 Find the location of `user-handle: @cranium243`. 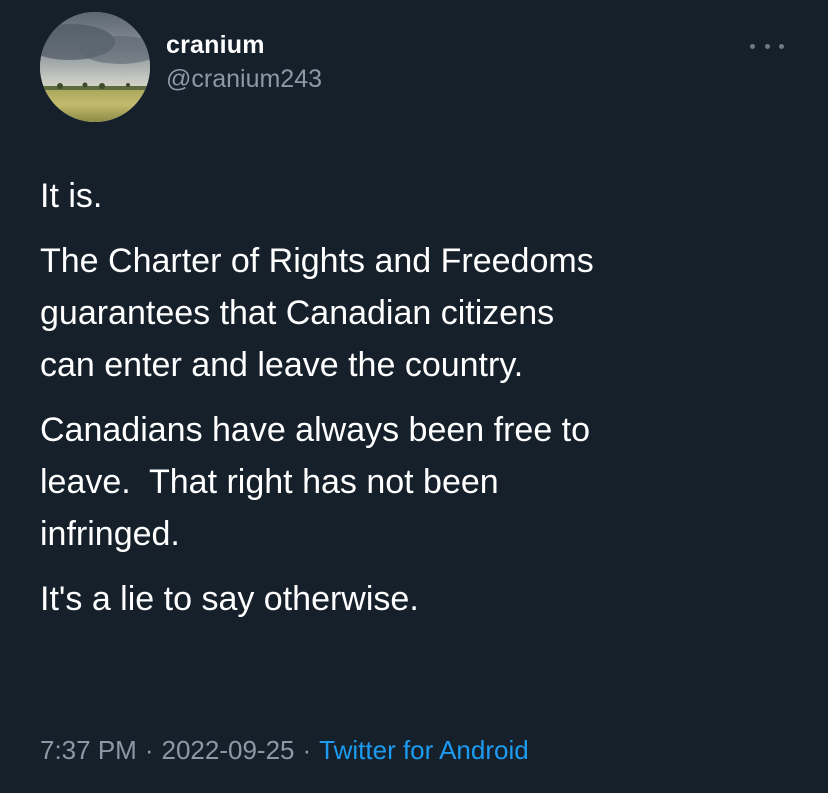

user-handle: @cranium243 is located at coordinates (244, 79).